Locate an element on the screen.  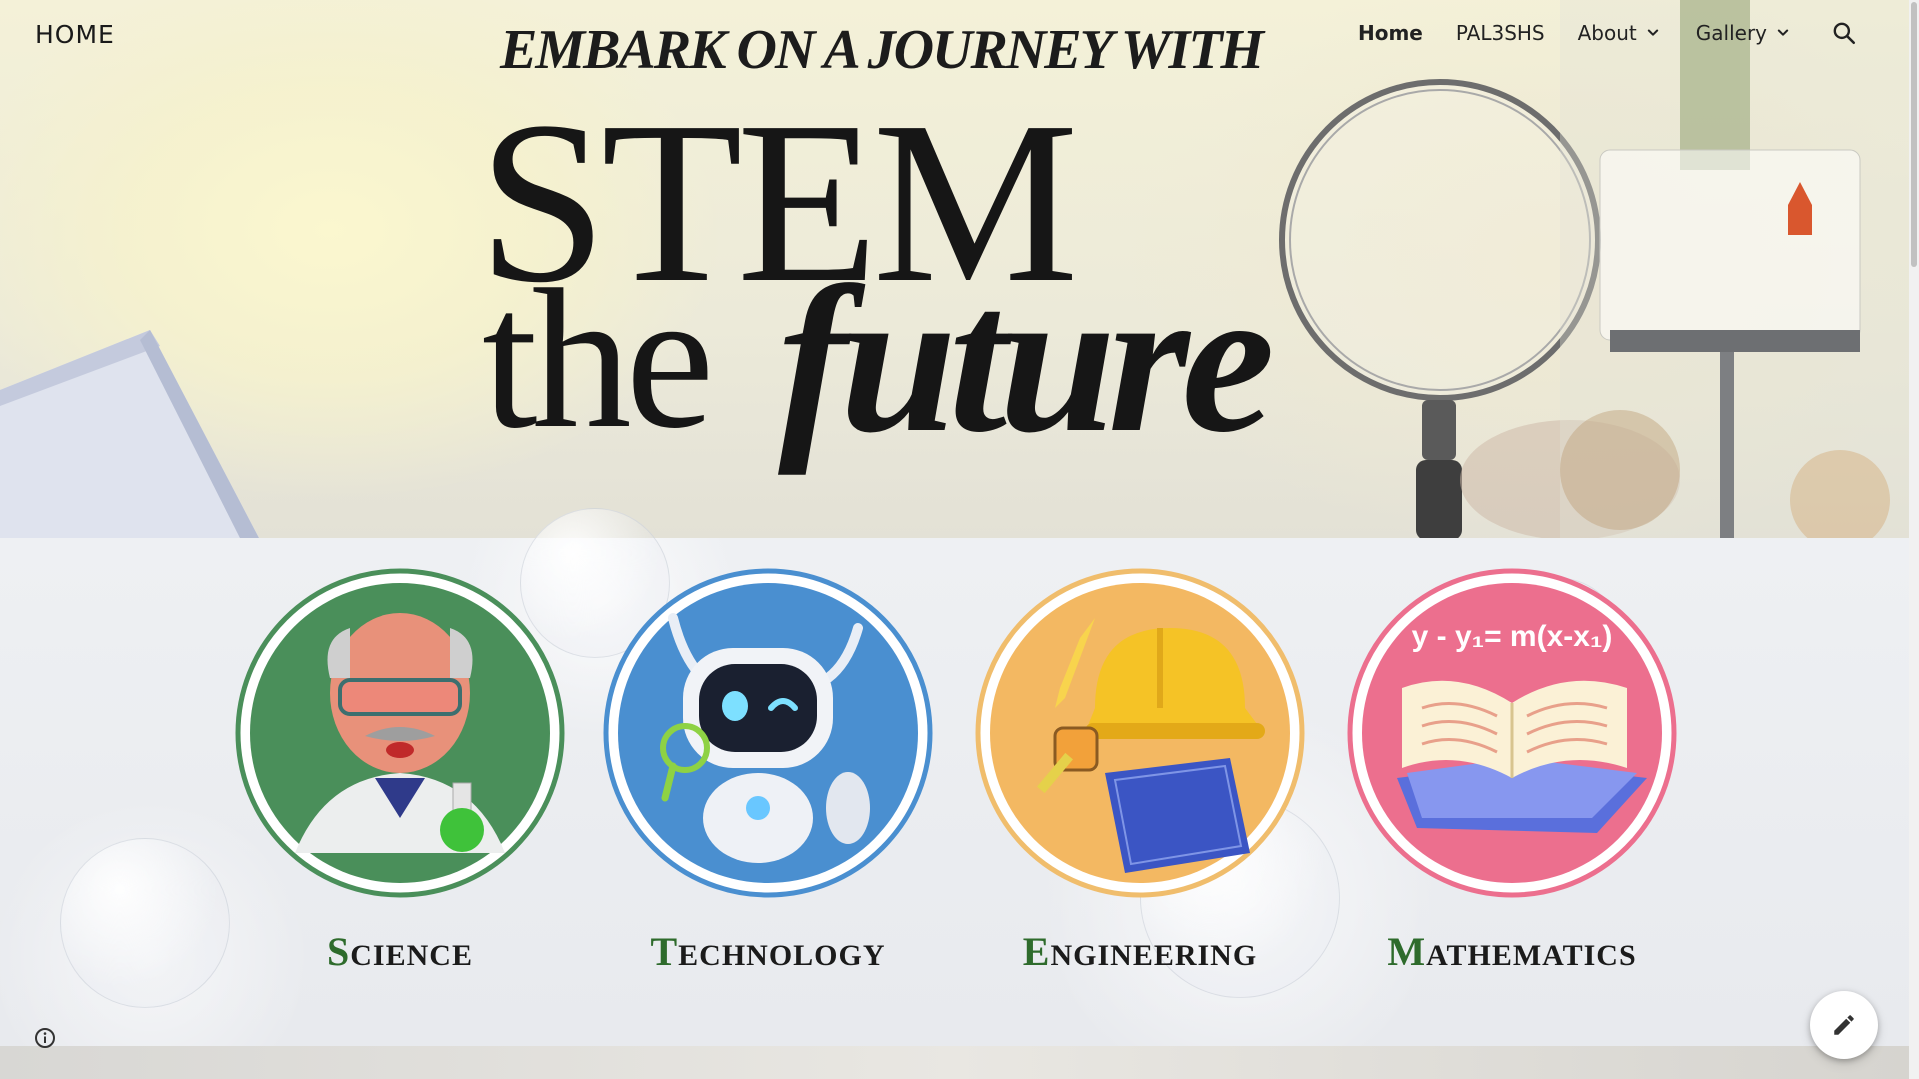
label-rest: ECHNOLOGY is located at coordinates (782, 955).